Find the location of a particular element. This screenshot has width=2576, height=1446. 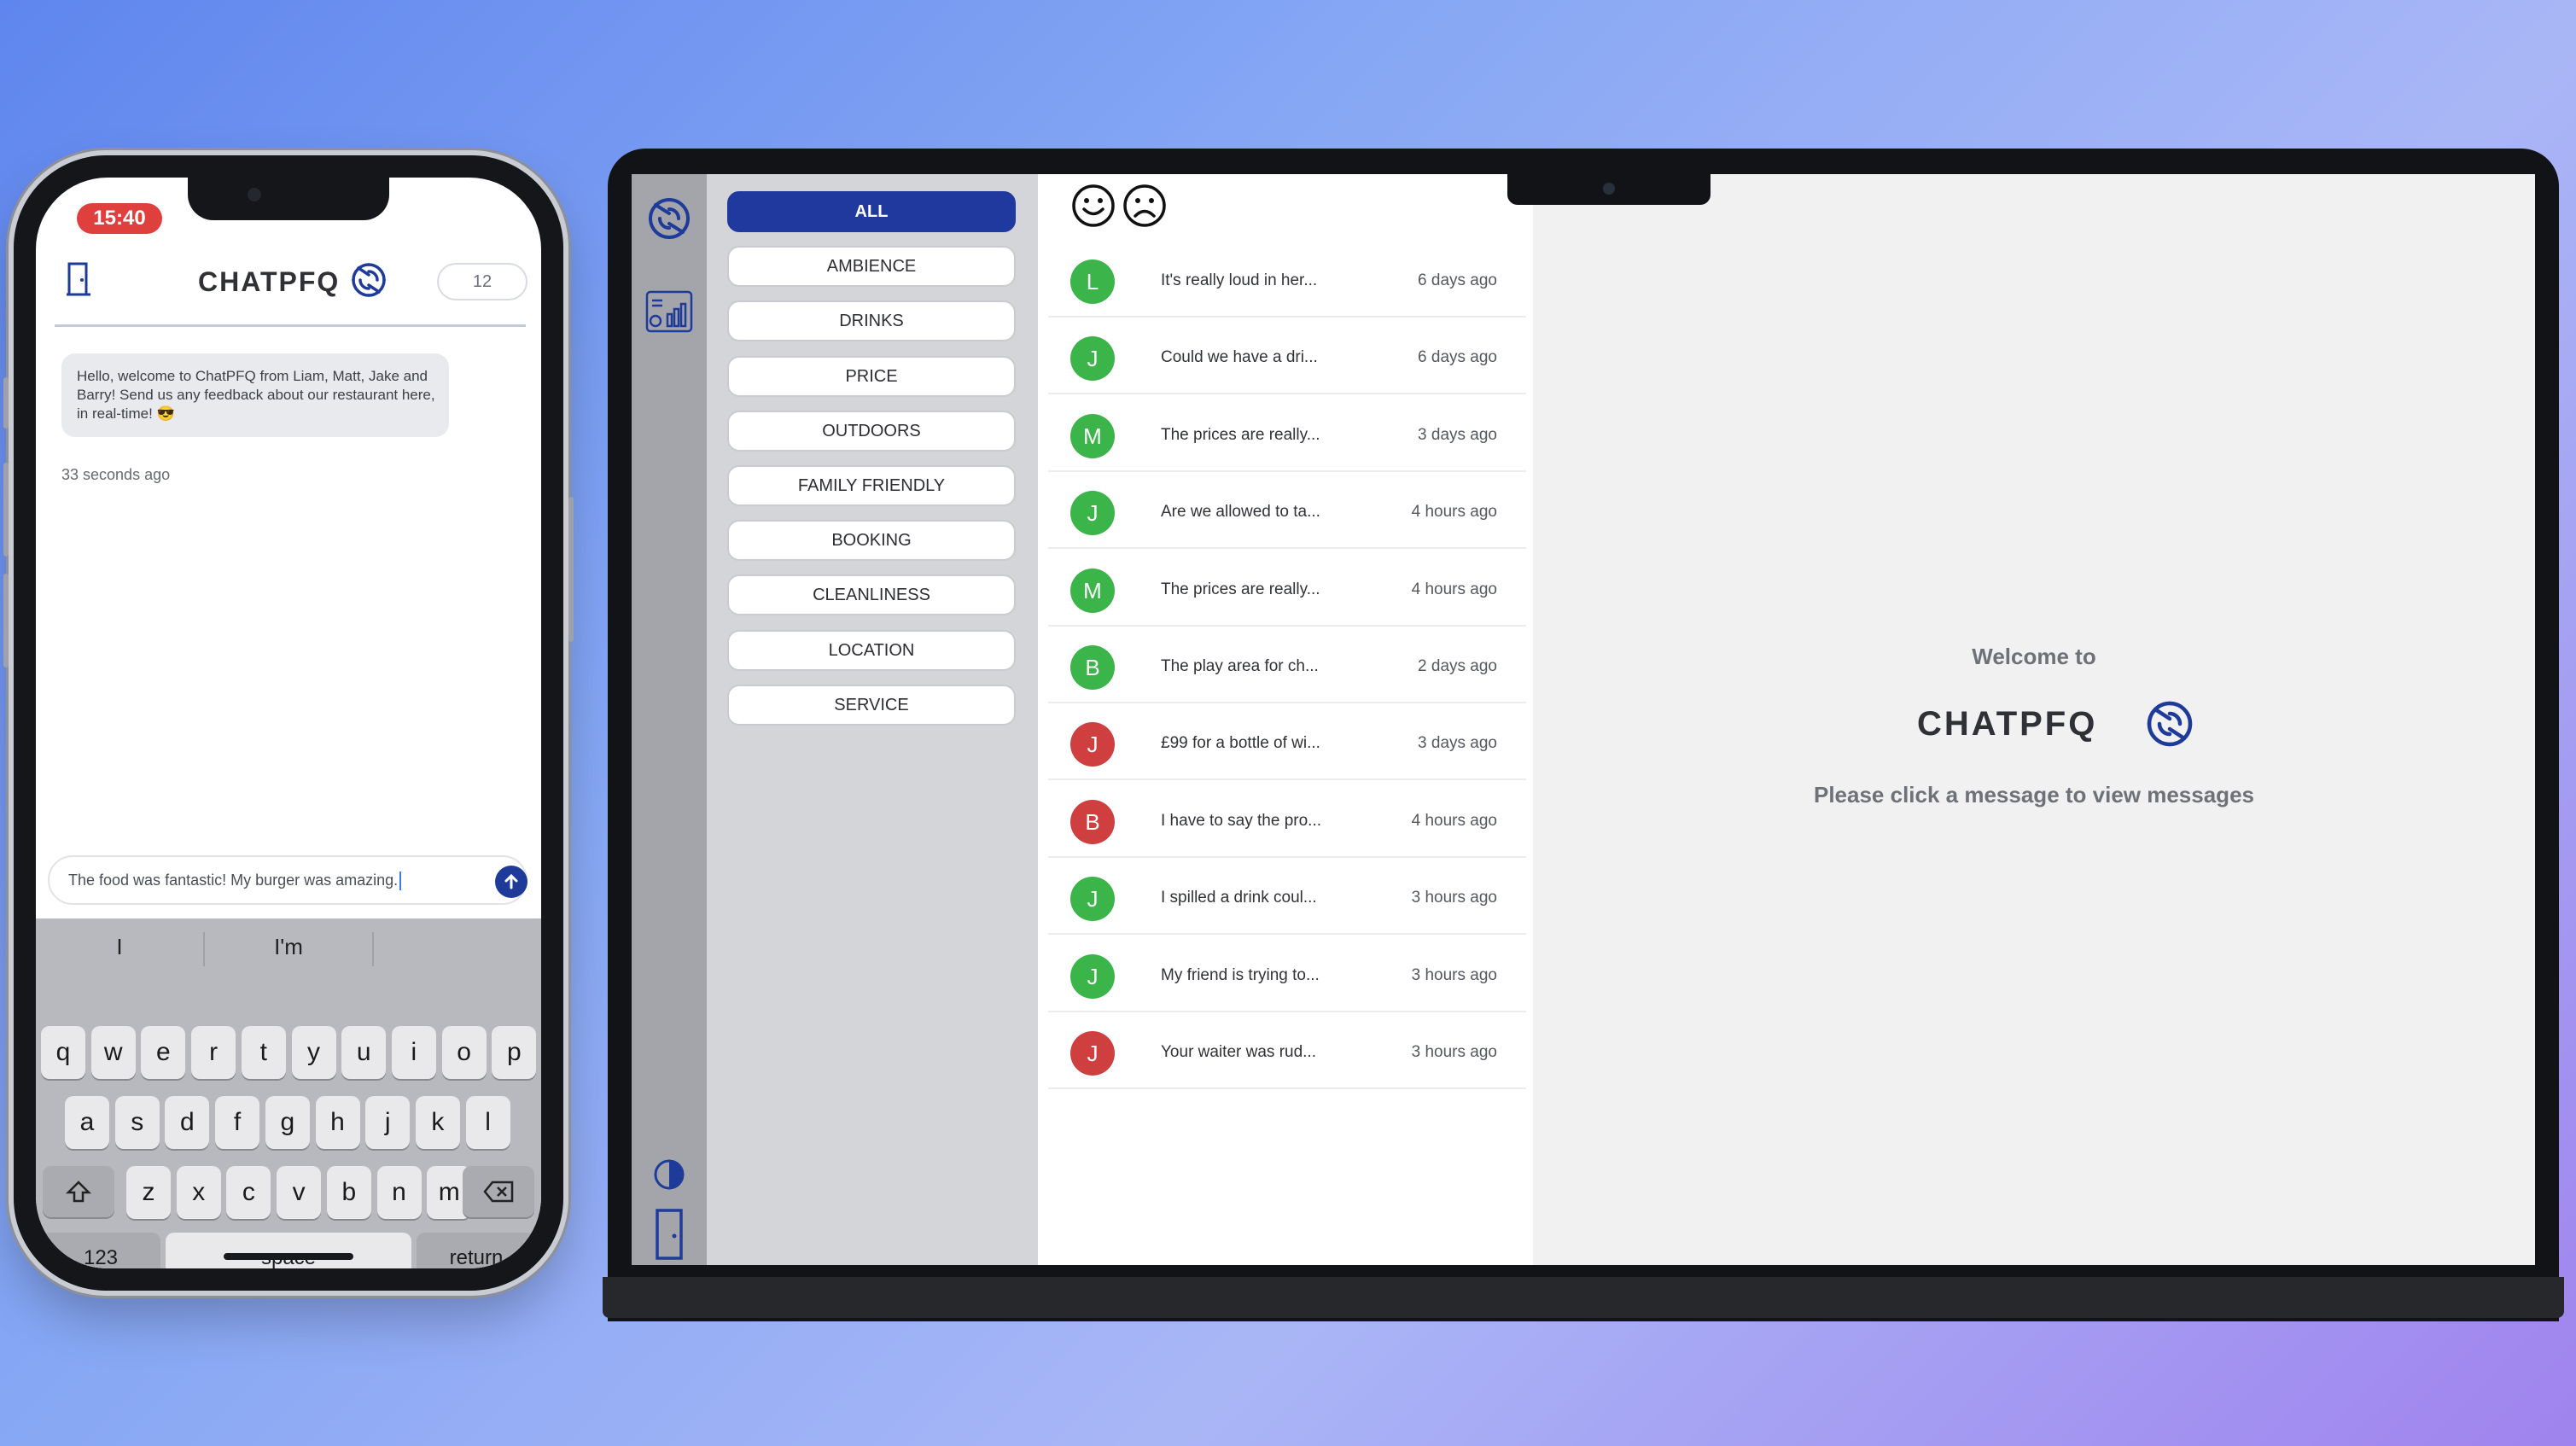

message-time: 2 days ago is located at coordinates (1457, 666).